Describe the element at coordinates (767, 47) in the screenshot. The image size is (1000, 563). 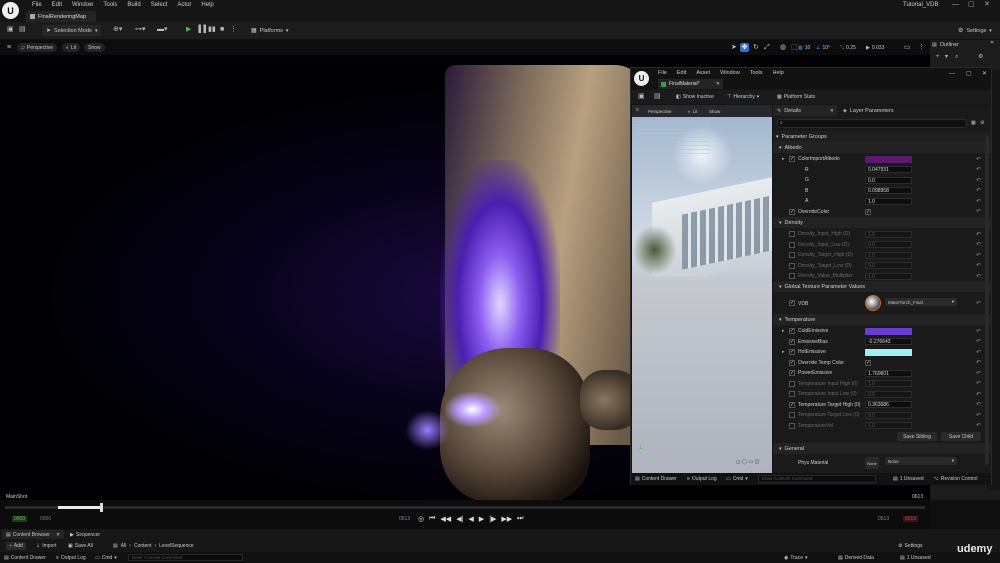
I see `scale-tool-icon: ⤢` at that location.